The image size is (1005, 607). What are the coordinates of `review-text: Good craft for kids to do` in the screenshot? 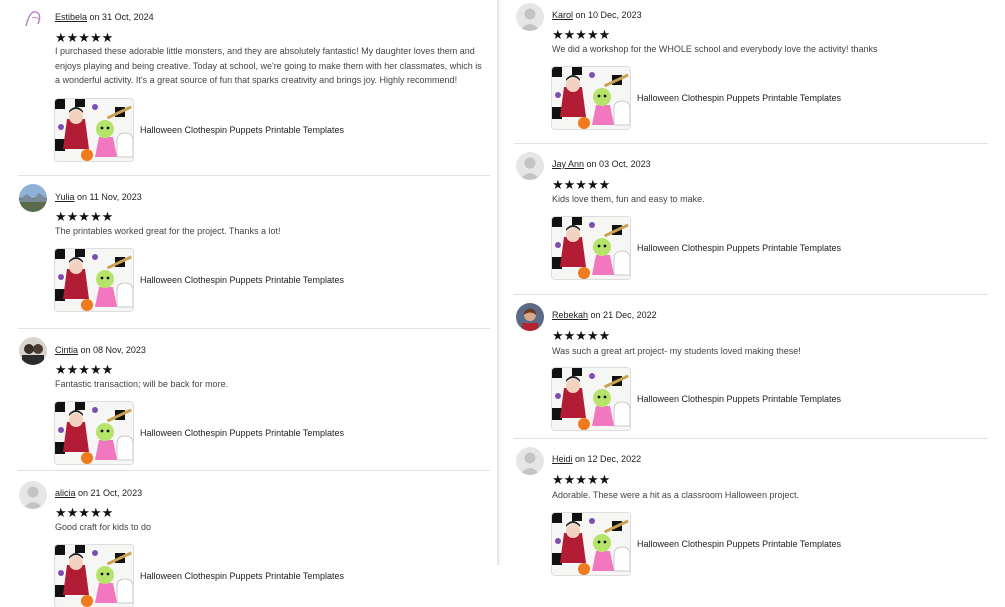 It's located at (103, 527).